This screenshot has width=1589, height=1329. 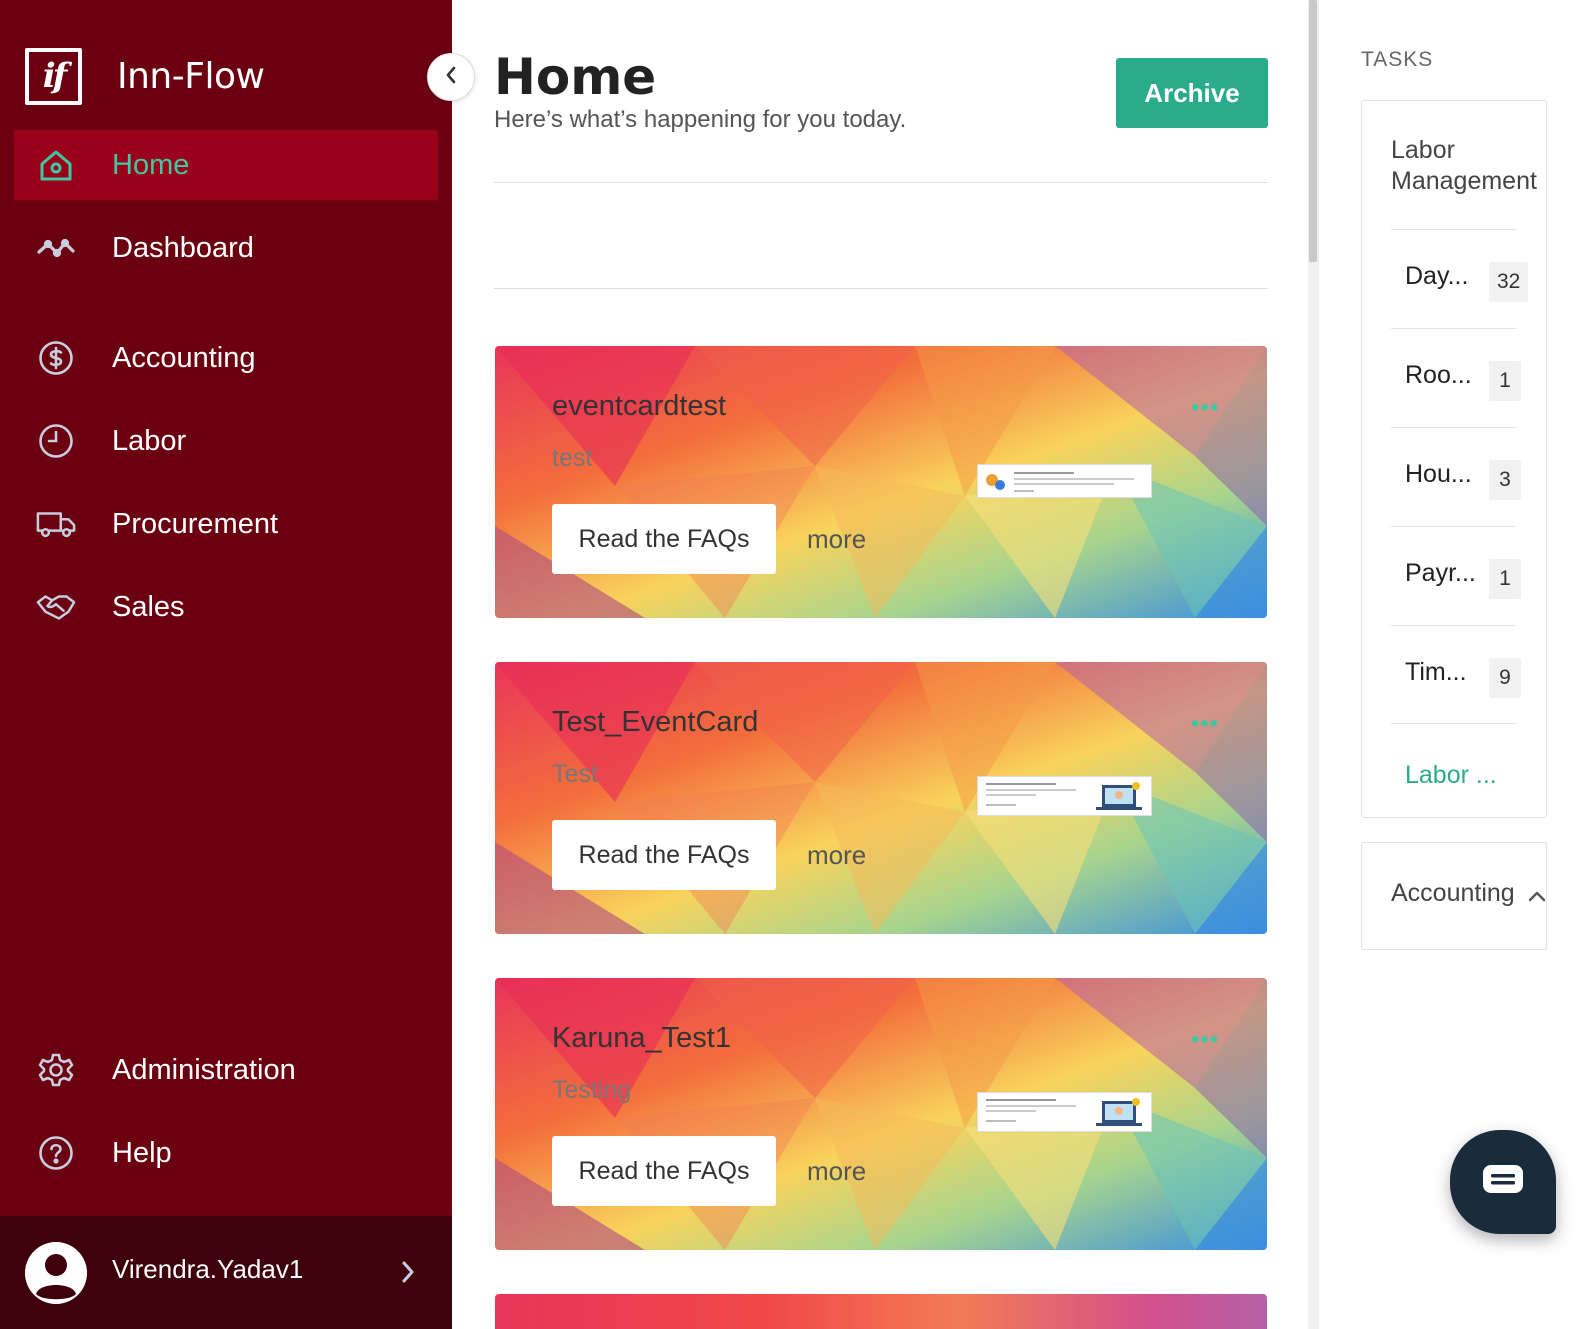 I want to click on dollar-circle-icon, so click(x=56, y=358).